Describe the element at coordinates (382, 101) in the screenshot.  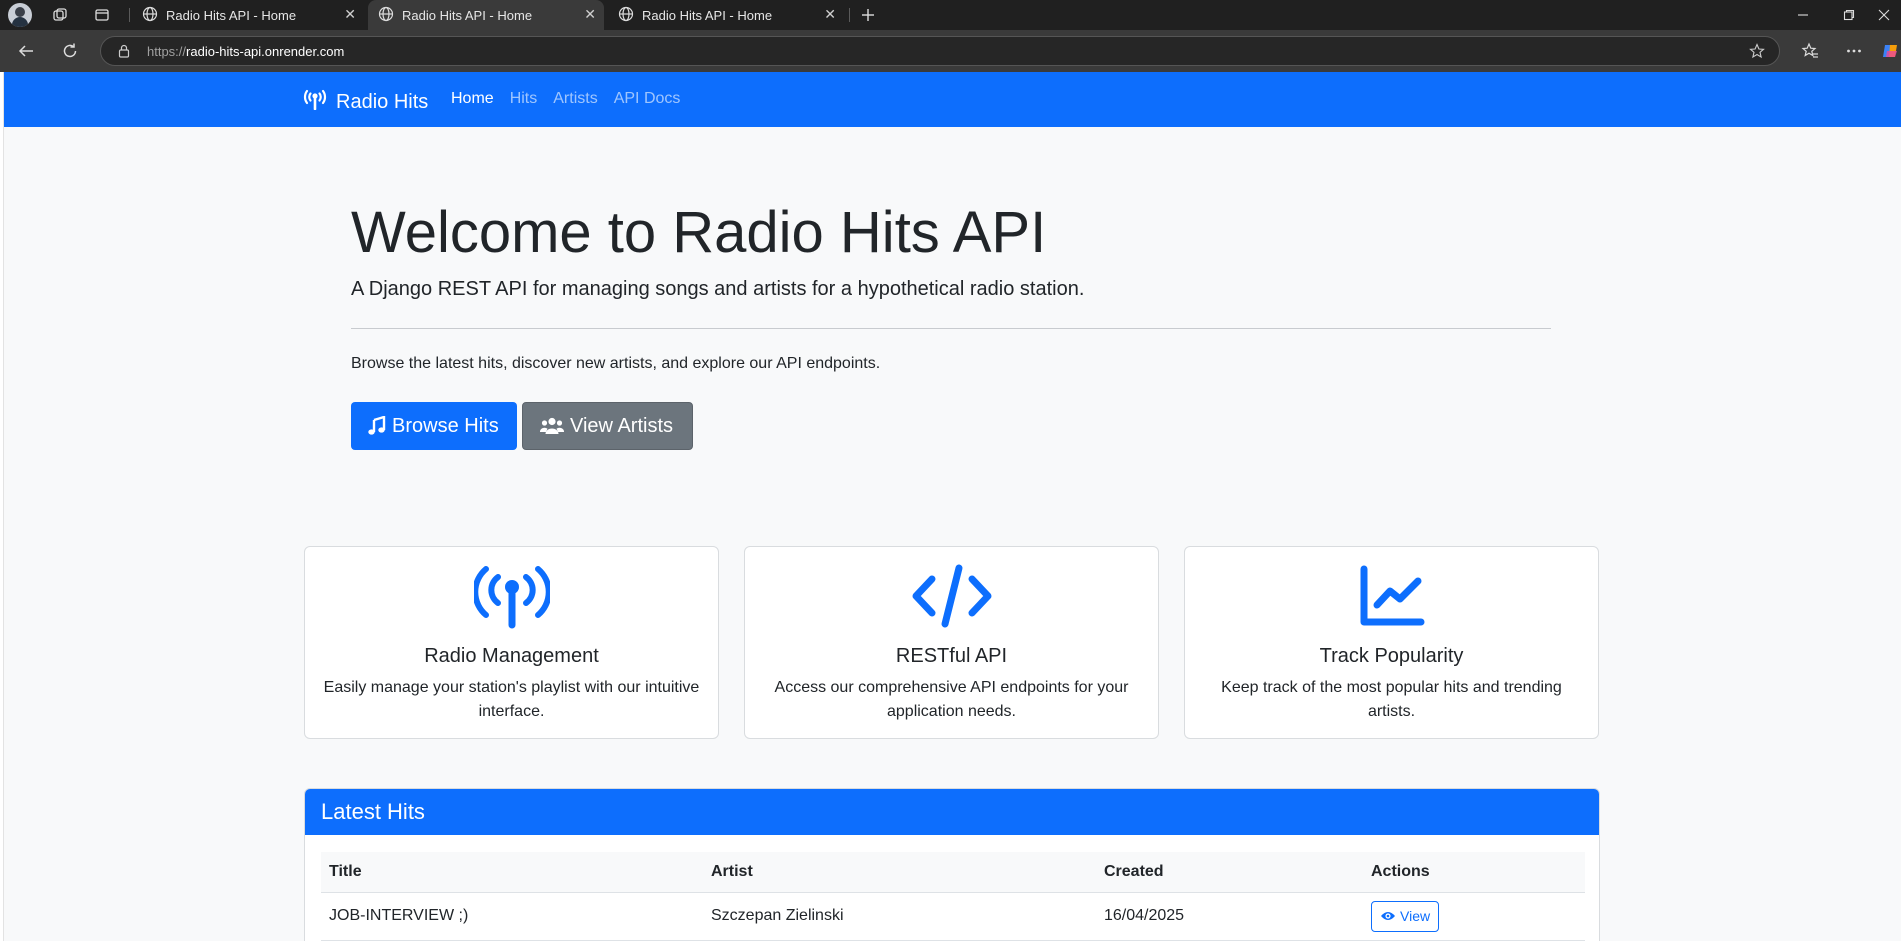
I see `brand-label: Radio Hits` at that location.